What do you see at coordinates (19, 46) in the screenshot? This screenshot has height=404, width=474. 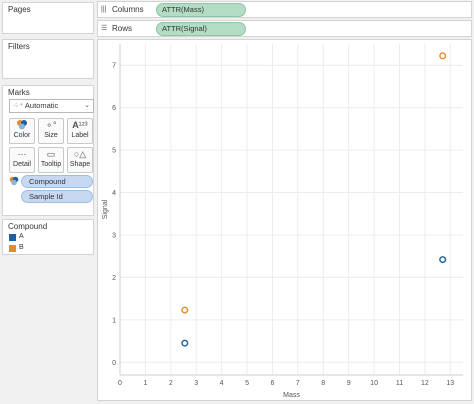 I see `filters-title: Filters` at bounding box center [19, 46].